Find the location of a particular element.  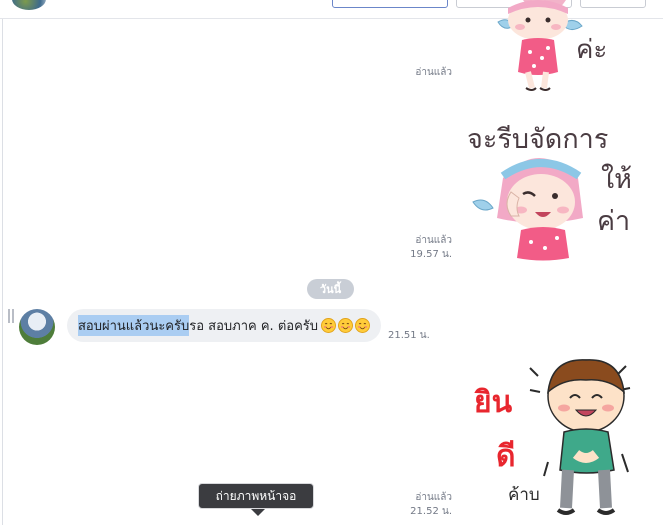

sticker-girl-top: ค่ะ is located at coordinates (552, 45).